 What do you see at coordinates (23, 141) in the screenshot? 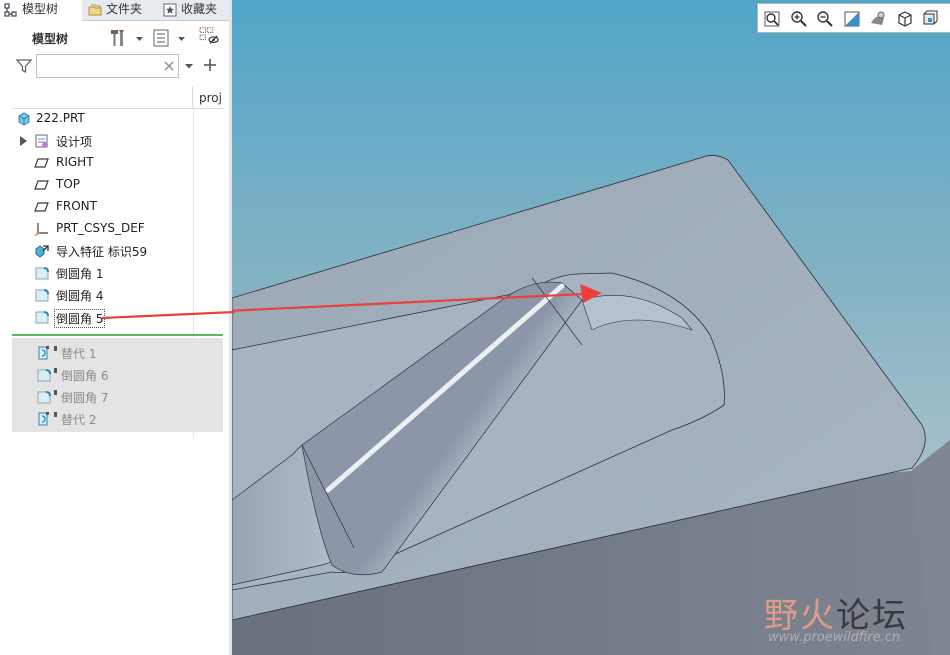
I see `expand-arrow-icon` at bounding box center [23, 141].